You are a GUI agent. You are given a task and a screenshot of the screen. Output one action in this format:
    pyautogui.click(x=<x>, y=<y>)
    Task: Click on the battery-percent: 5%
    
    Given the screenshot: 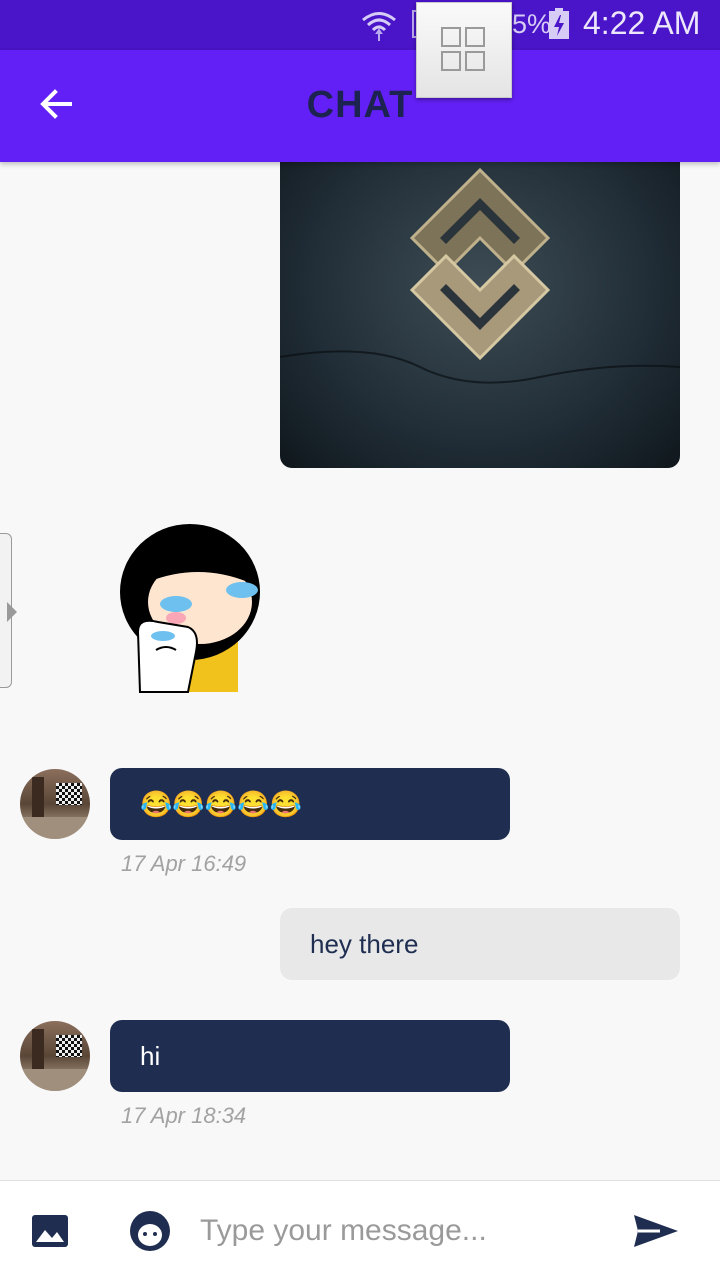 What is the action you would take?
    pyautogui.click(x=532, y=24)
    